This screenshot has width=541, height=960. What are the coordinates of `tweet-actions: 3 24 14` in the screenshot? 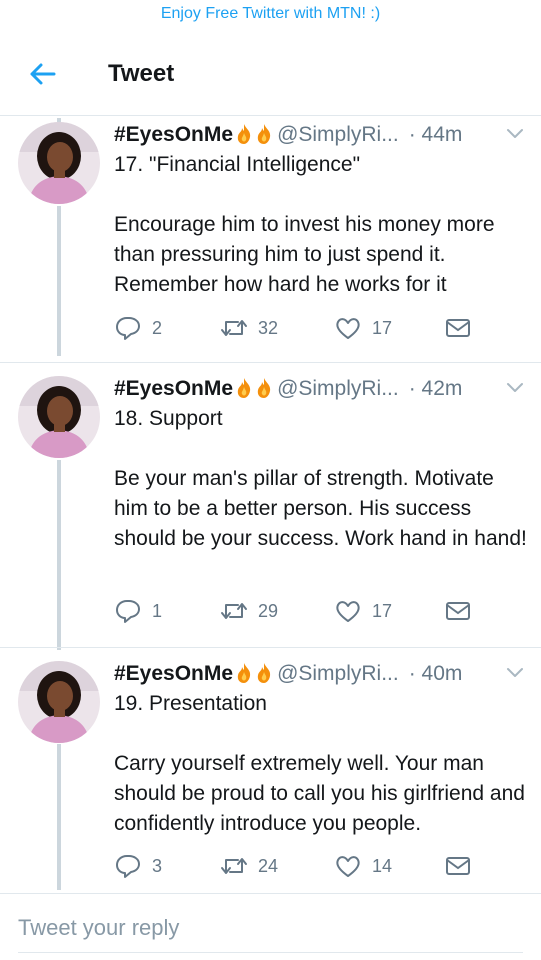 It's located at (314, 866).